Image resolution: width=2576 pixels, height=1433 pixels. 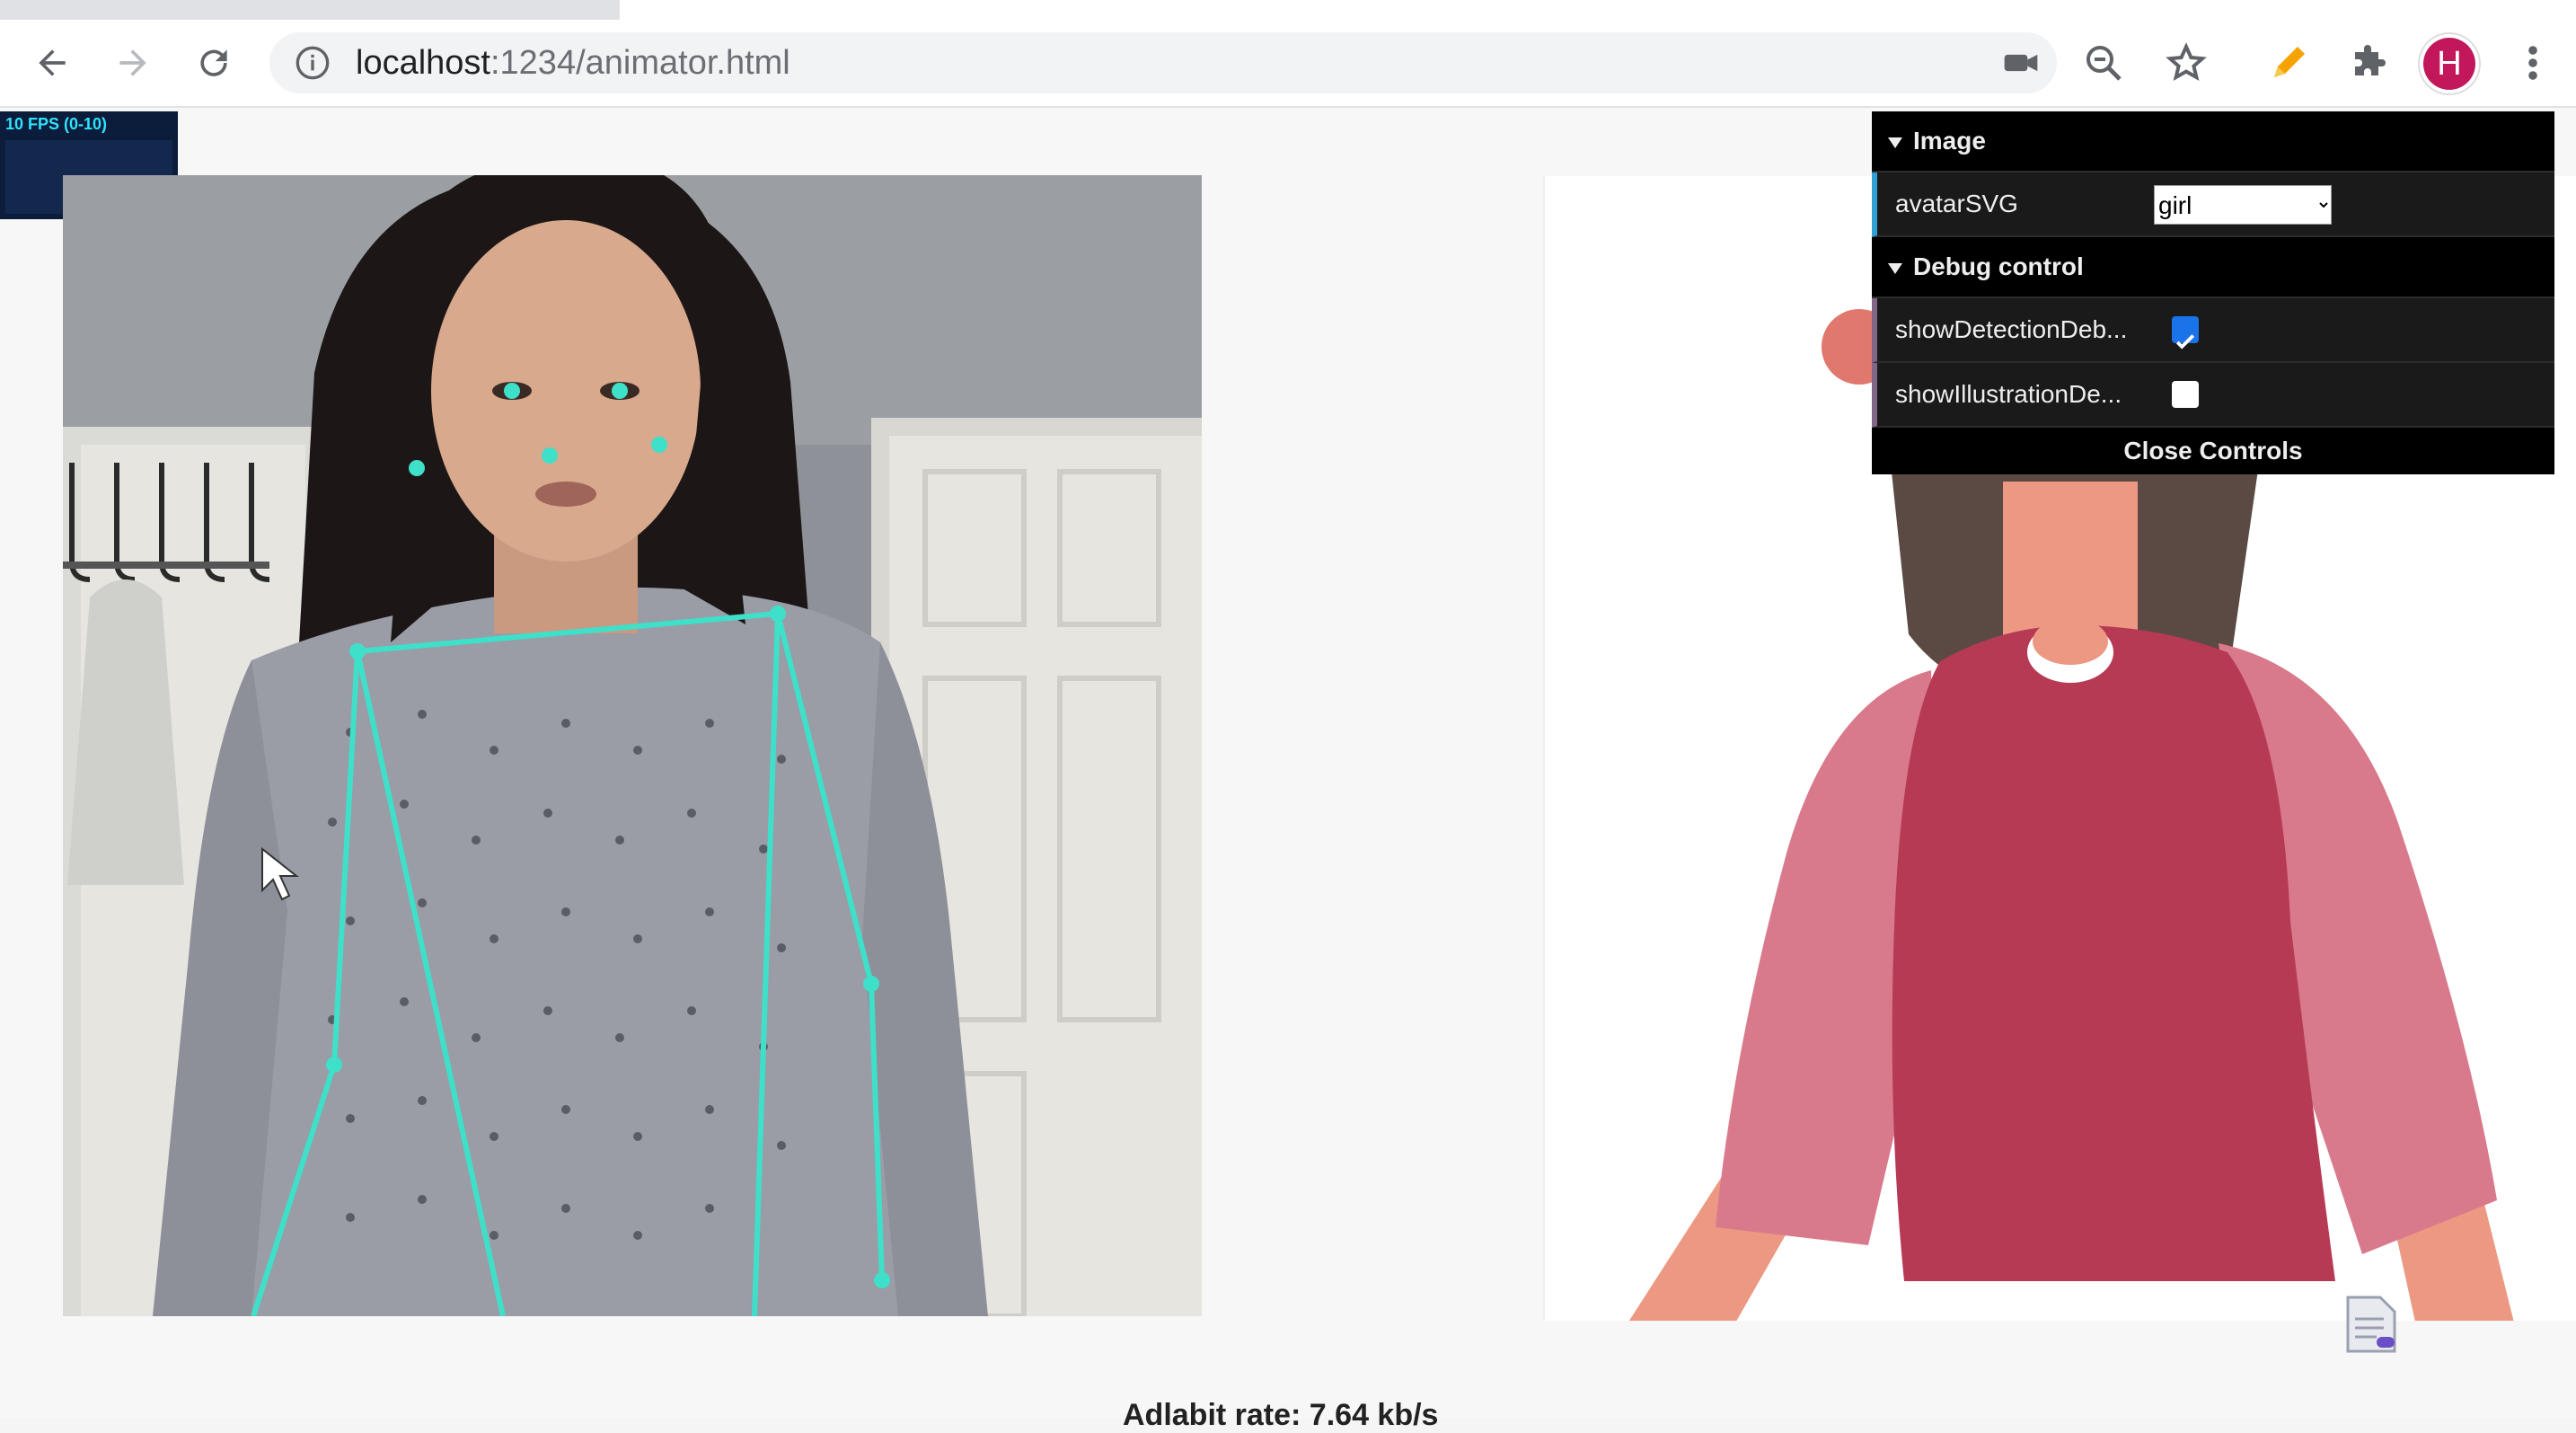 What do you see at coordinates (52, 62) in the screenshot?
I see `arrow-left-icon` at bounding box center [52, 62].